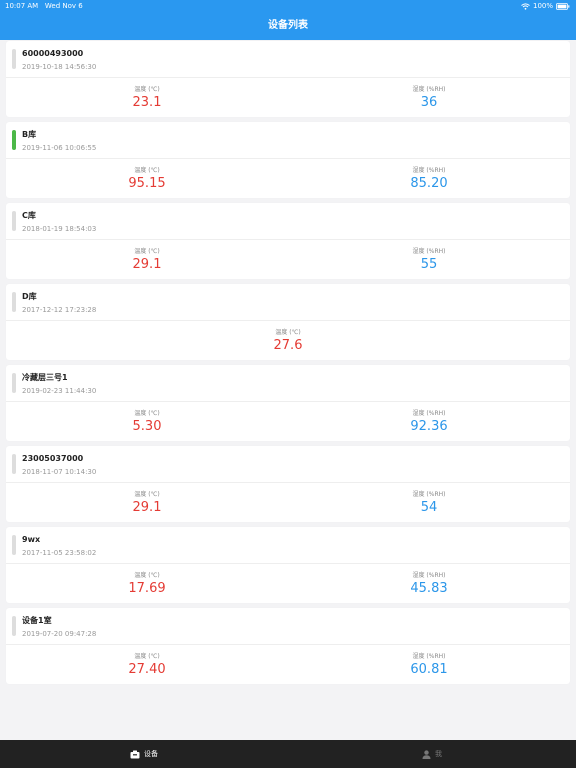  I want to click on device-readings: 温度 (℃) 95.15 湿度 (%RH) 85.20, so click(288, 178).